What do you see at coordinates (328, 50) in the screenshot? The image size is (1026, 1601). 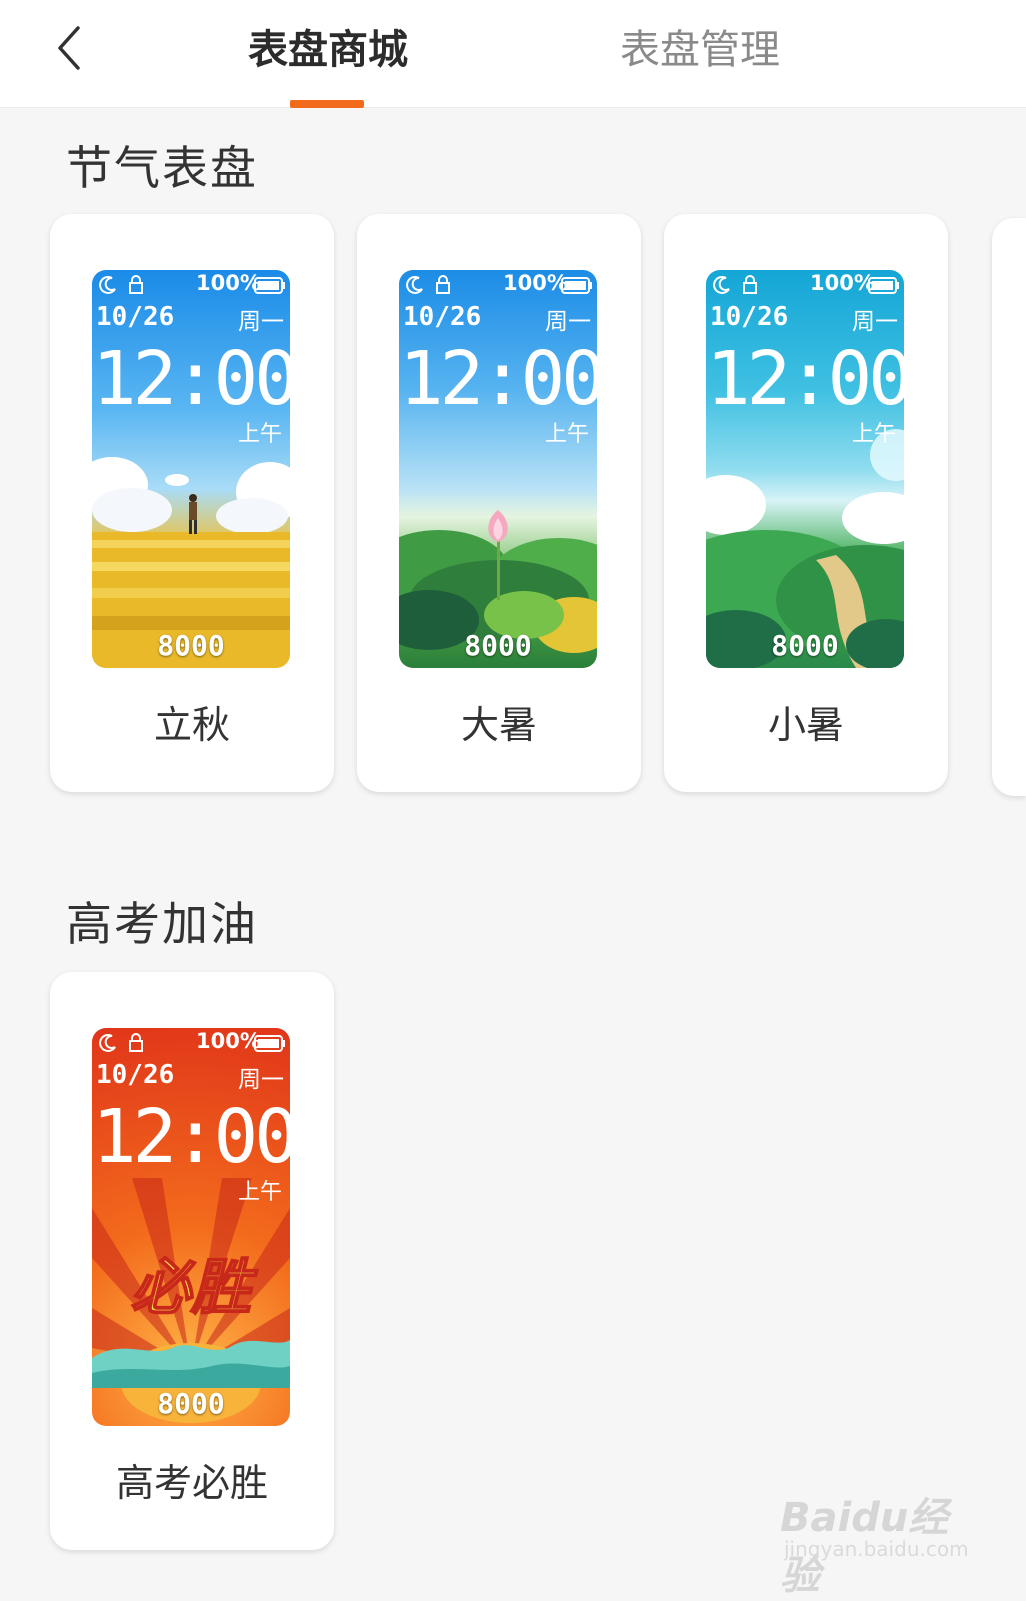 I see `tab-dial-store: 表盘商城` at bounding box center [328, 50].